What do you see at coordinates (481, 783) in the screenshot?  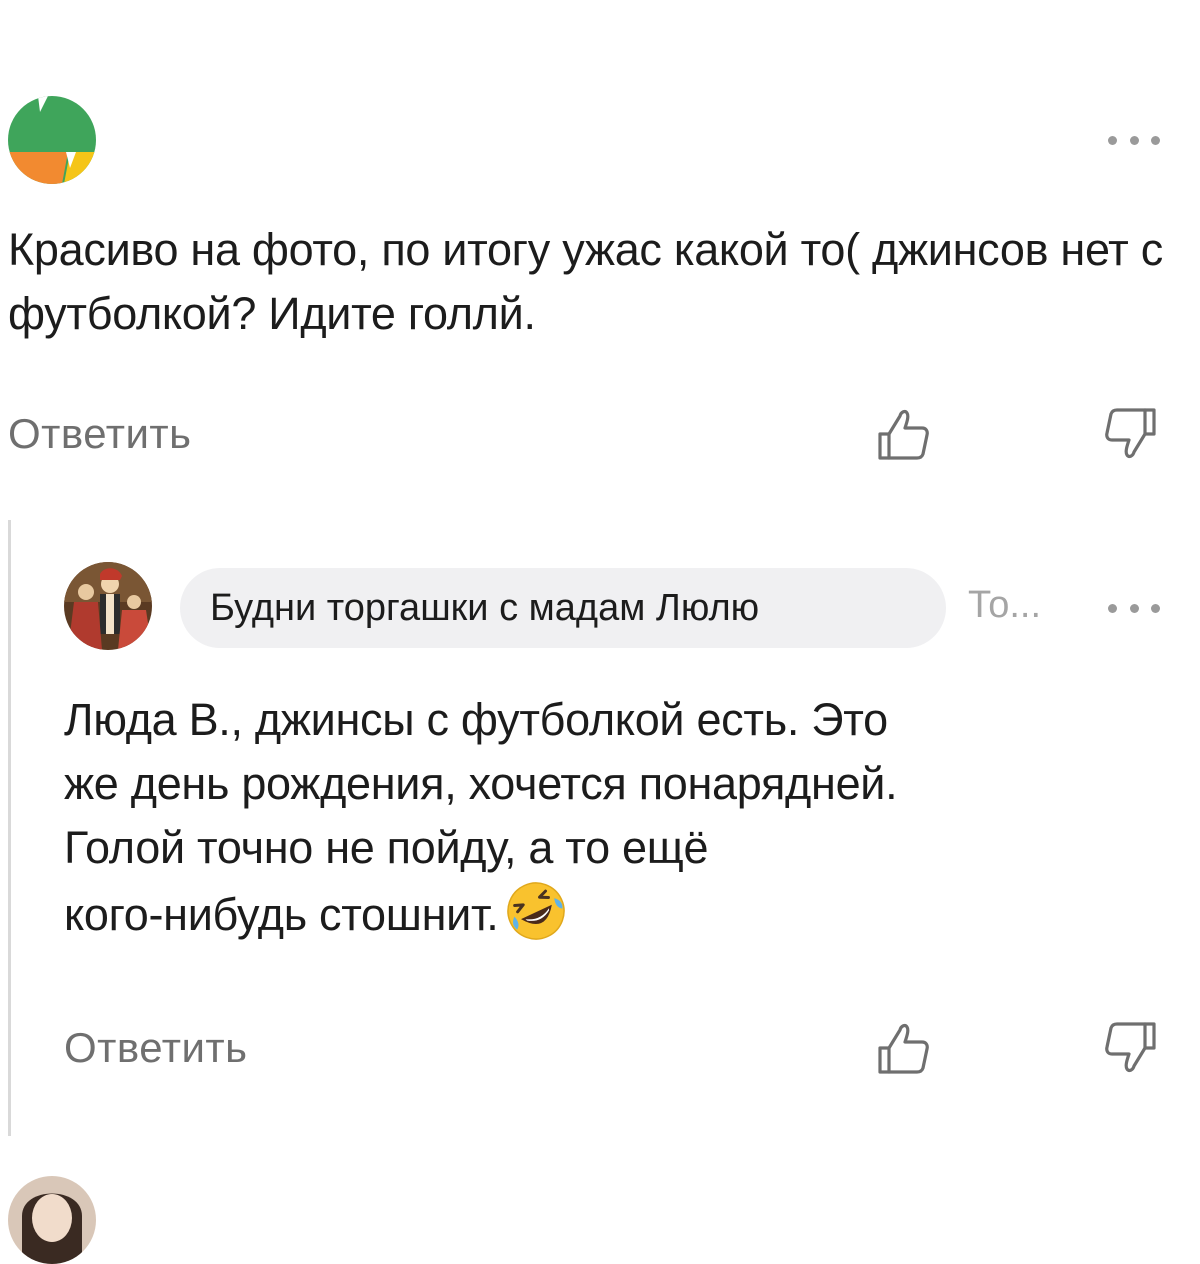 I see `comment-line: же день рождения, хочется понарядней.` at bounding box center [481, 783].